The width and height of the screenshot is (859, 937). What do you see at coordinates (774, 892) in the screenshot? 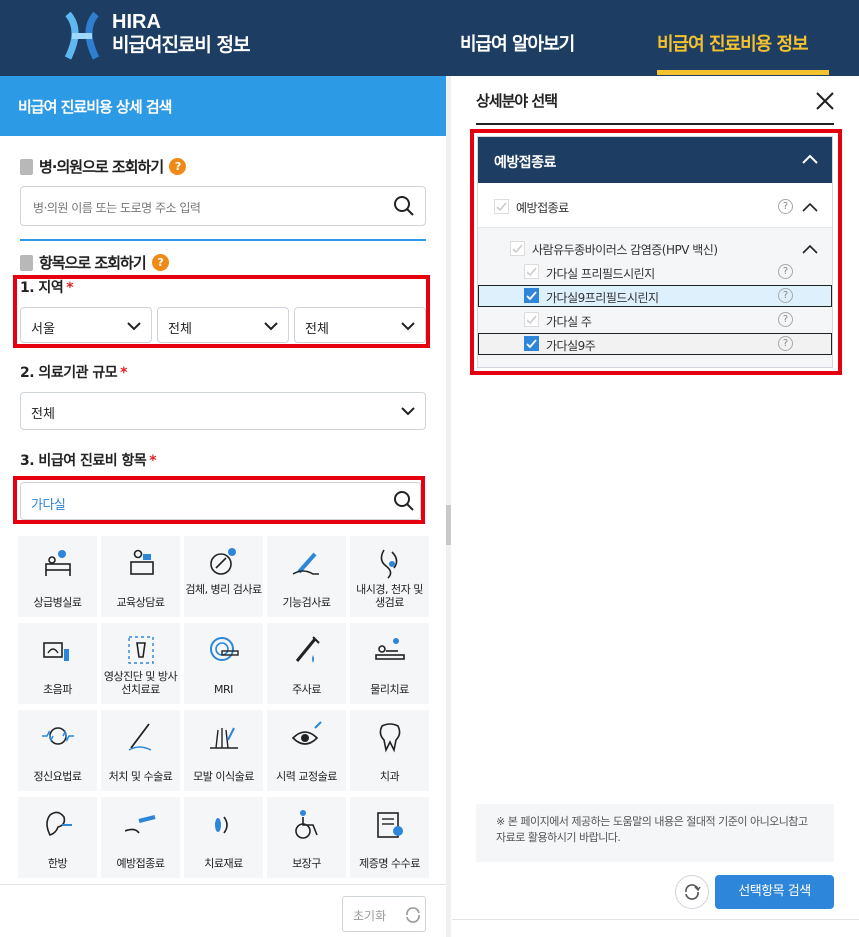
I see `search-selected-button: 선택항목 검색` at bounding box center [774, 892].